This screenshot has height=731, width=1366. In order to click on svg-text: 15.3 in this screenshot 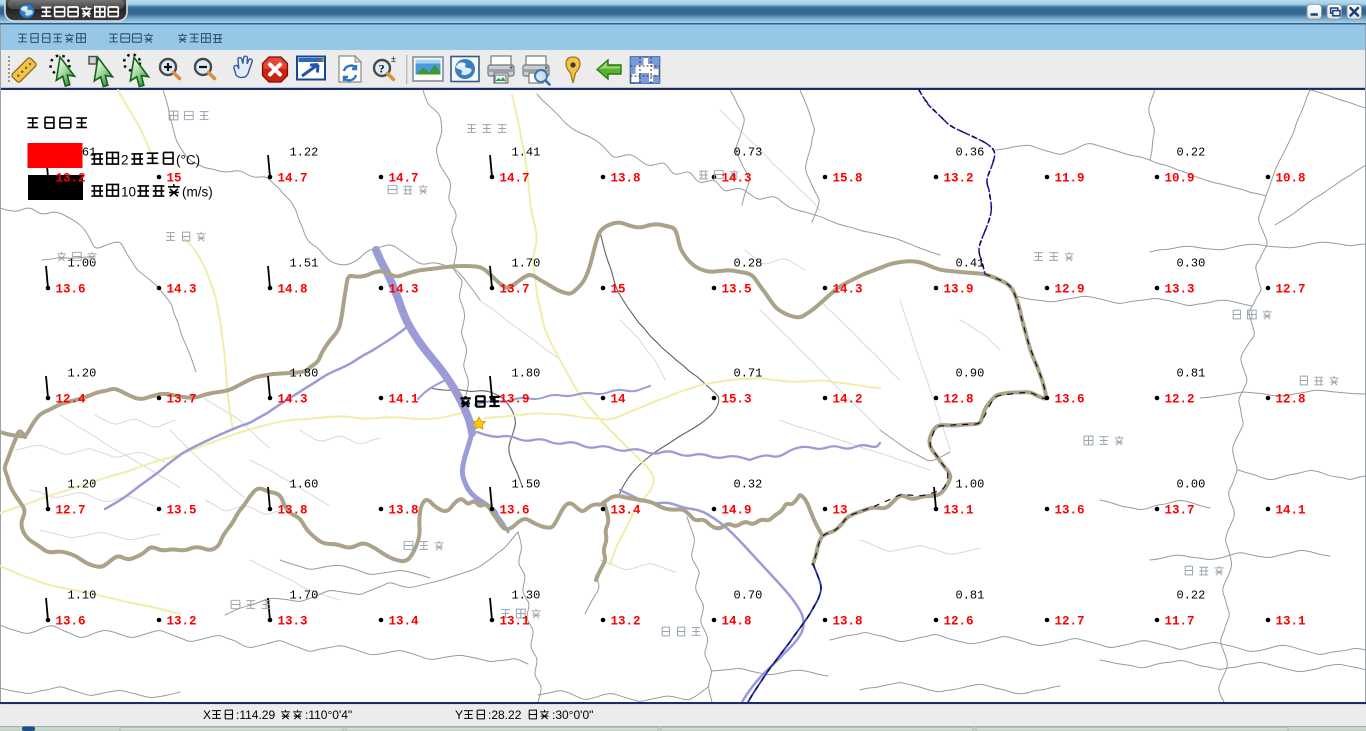, I will do `click(737, 400)`.